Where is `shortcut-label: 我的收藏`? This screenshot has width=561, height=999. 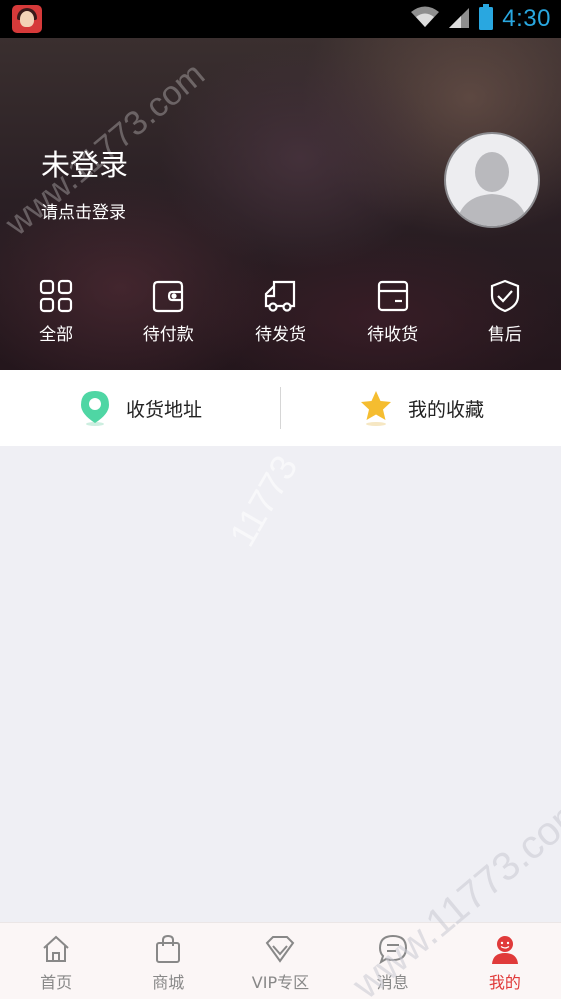
shortcut-label: 我的收藏 is located at coordinates (445, 409).